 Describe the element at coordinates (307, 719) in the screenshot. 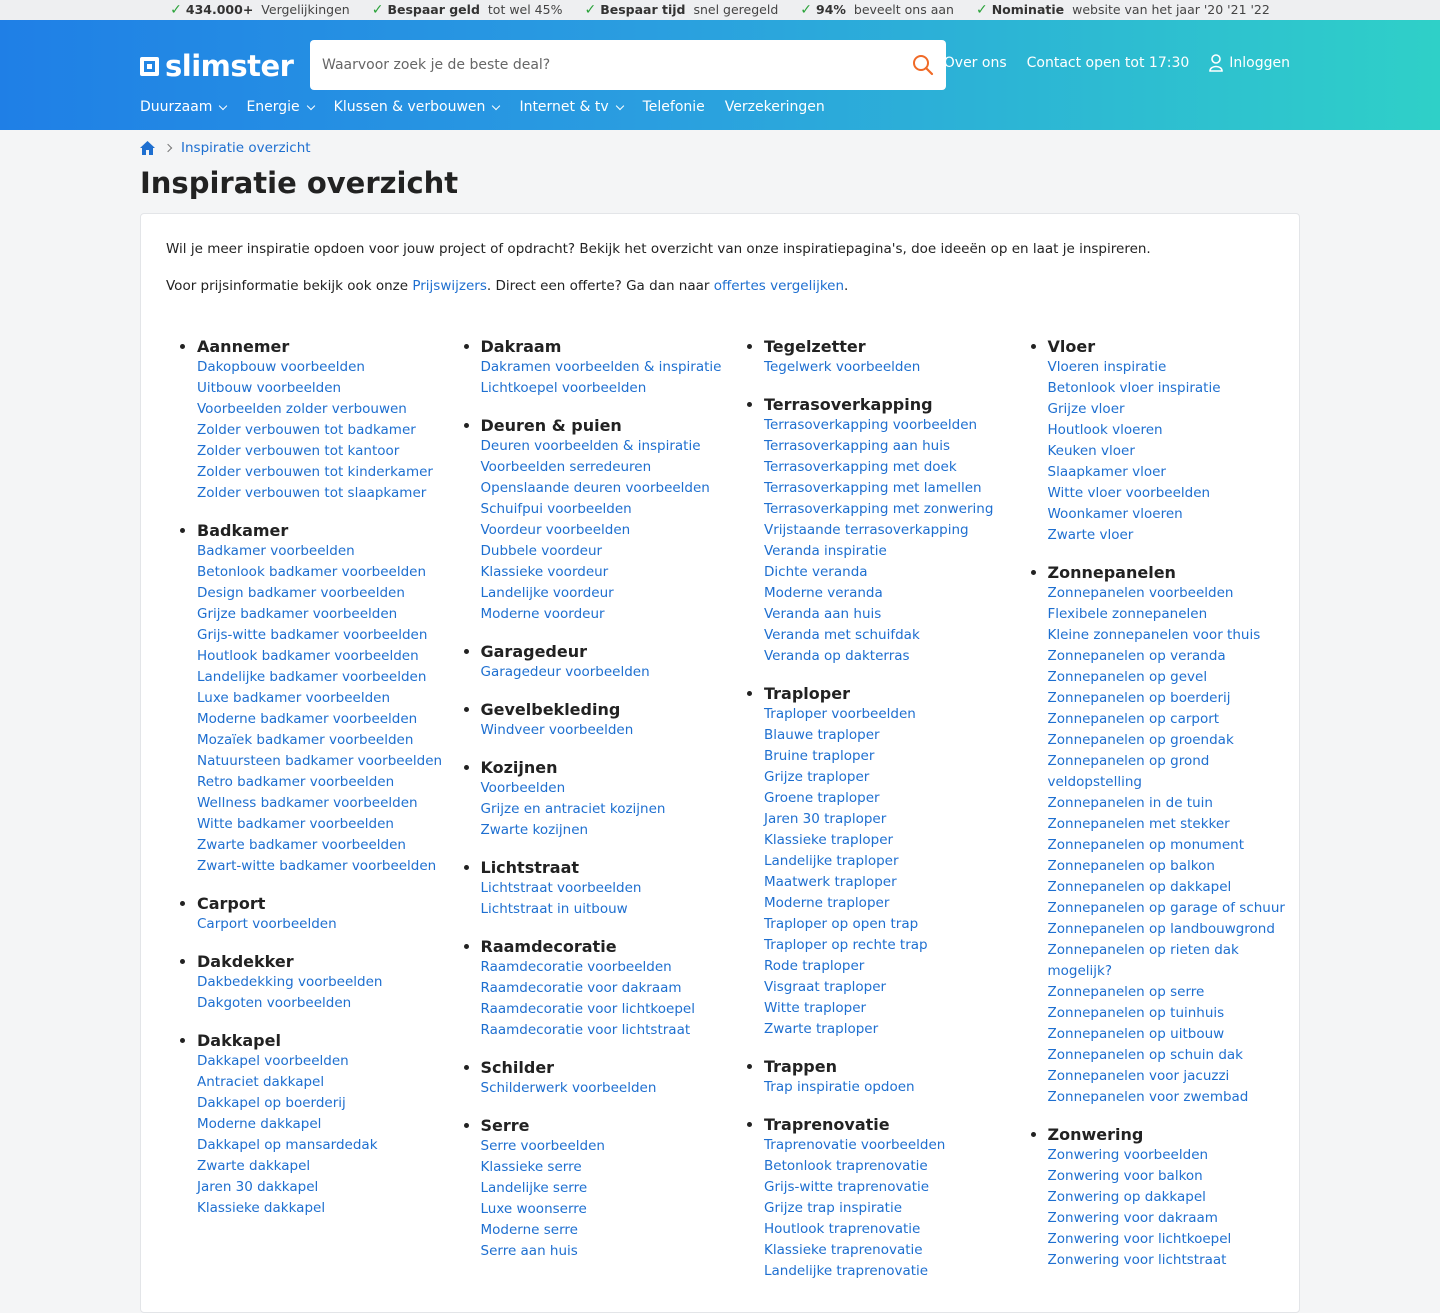

I see `inspiration-link: Moderne badkamer voorbeelden` at that location.